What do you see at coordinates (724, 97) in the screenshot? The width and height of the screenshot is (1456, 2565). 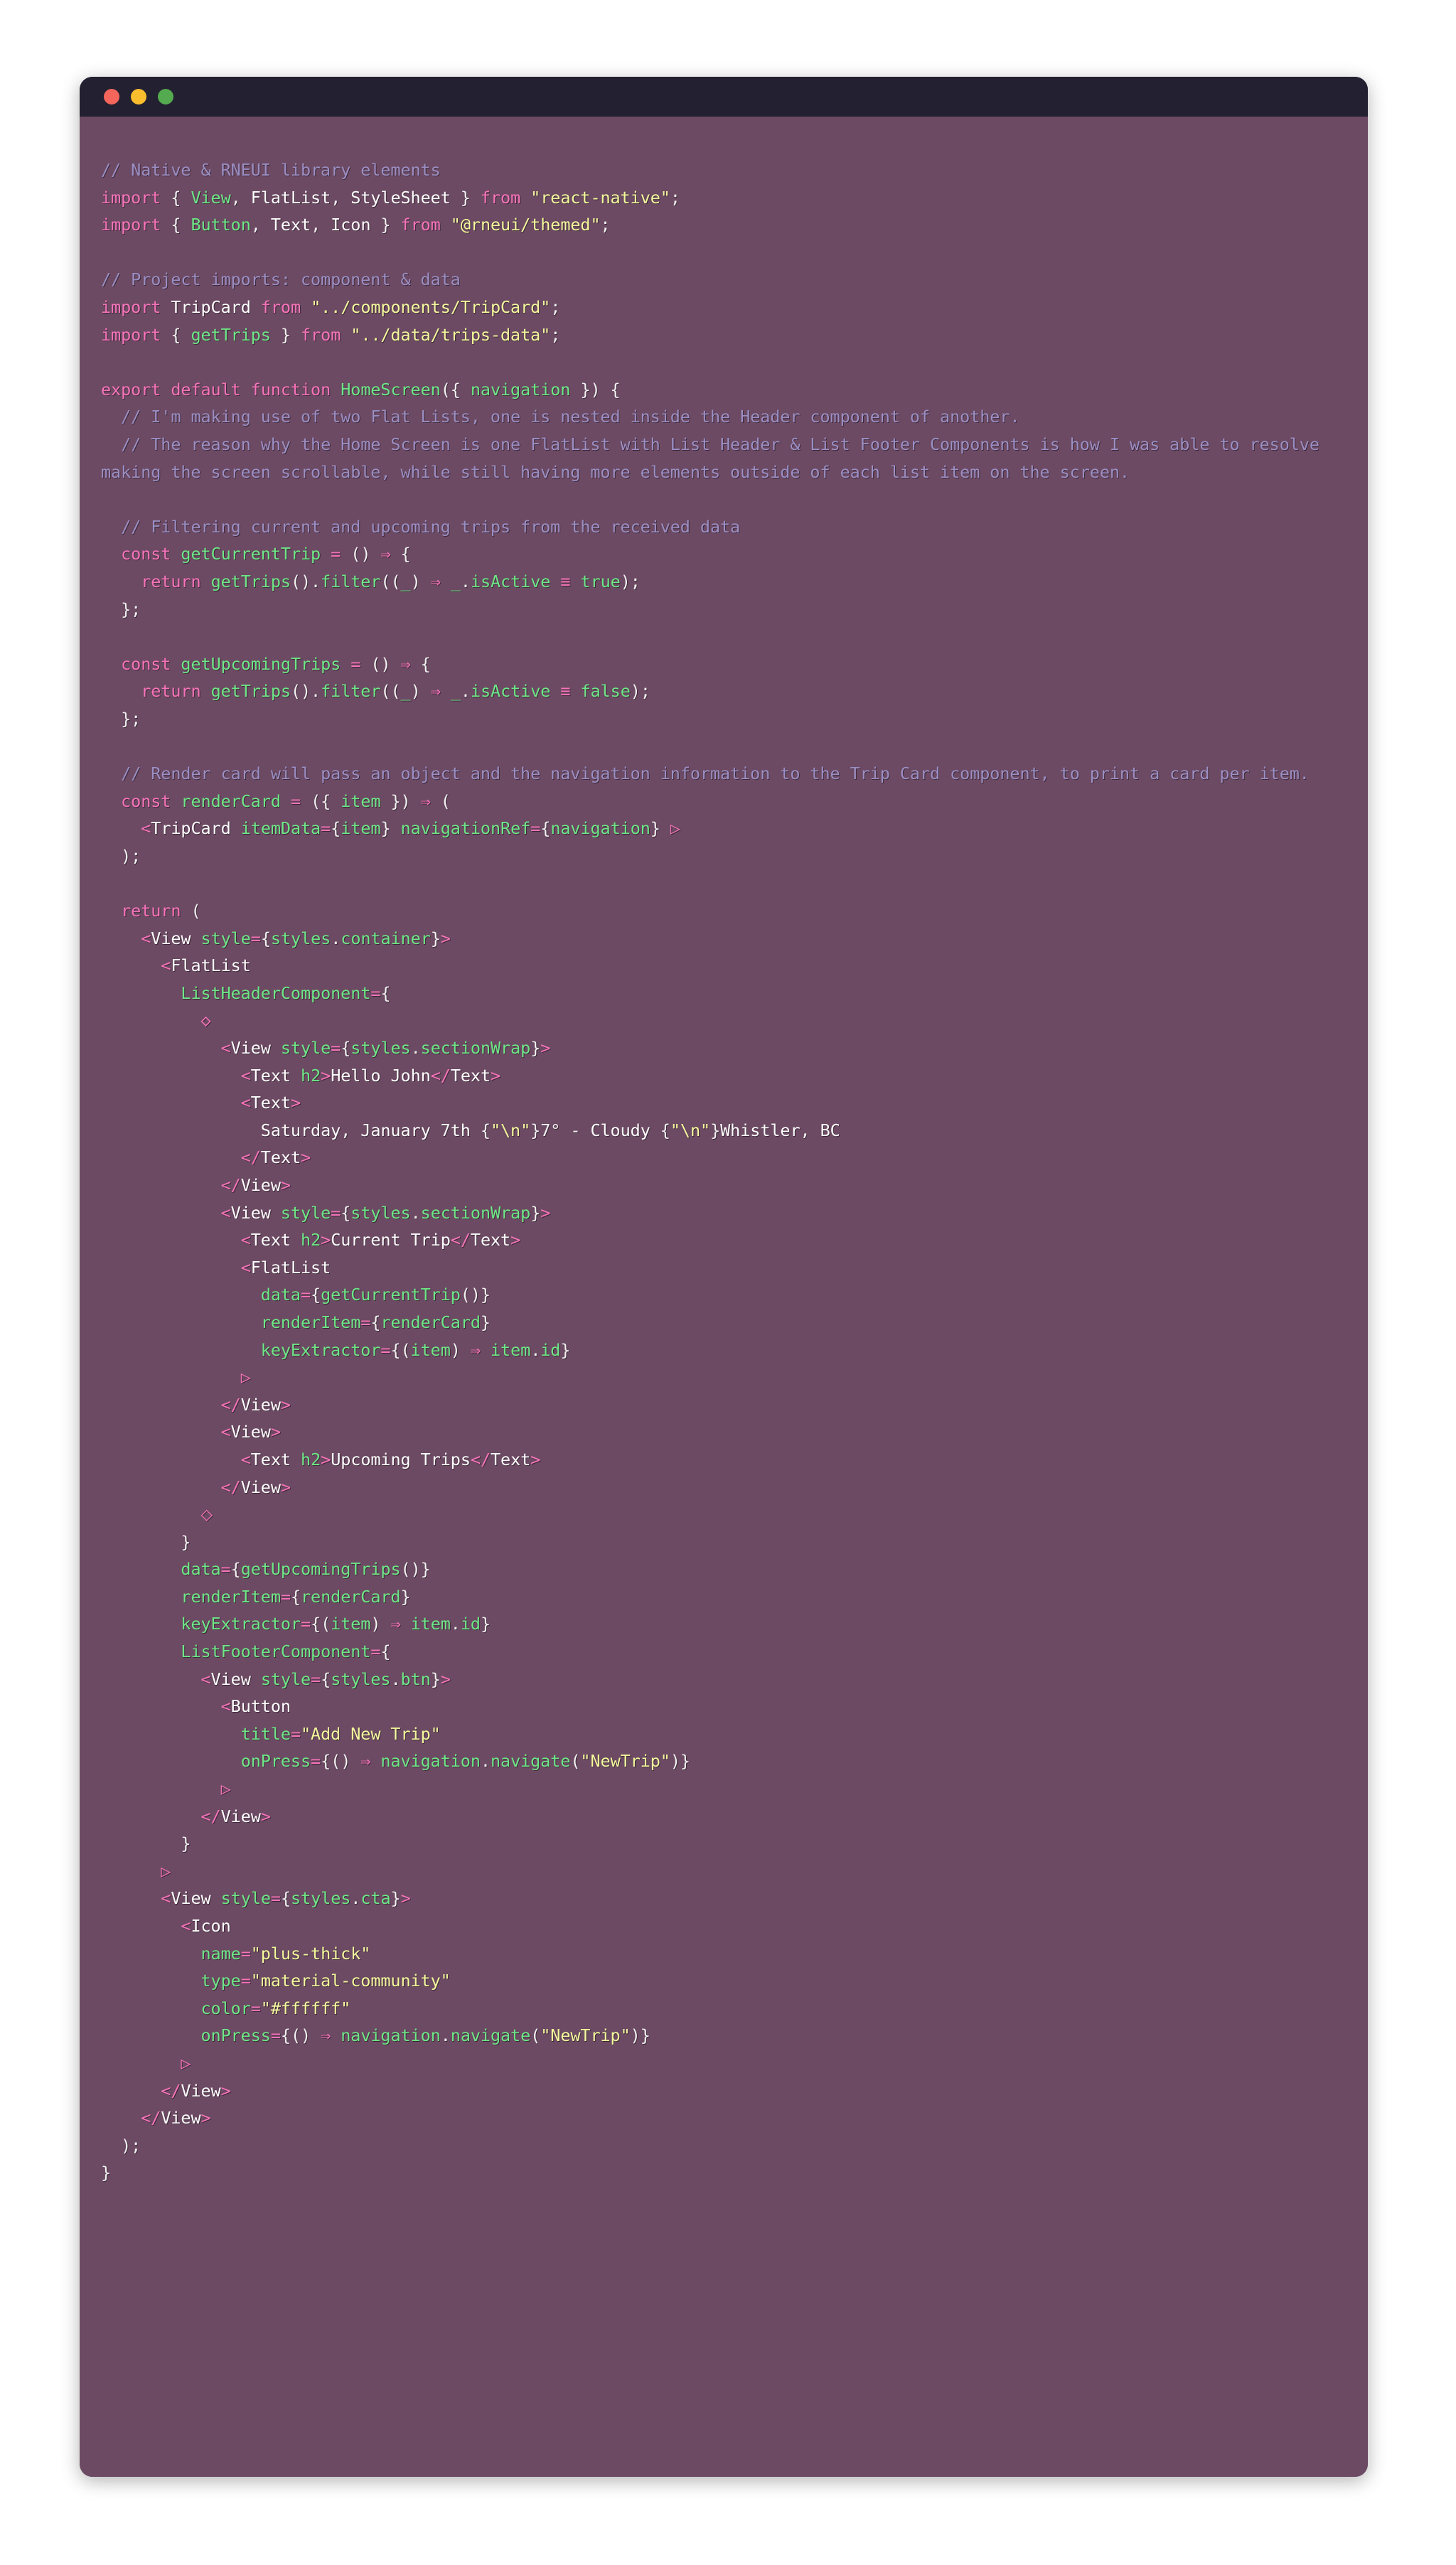 I see `window-titlebar` at bounding box center [724, 97].